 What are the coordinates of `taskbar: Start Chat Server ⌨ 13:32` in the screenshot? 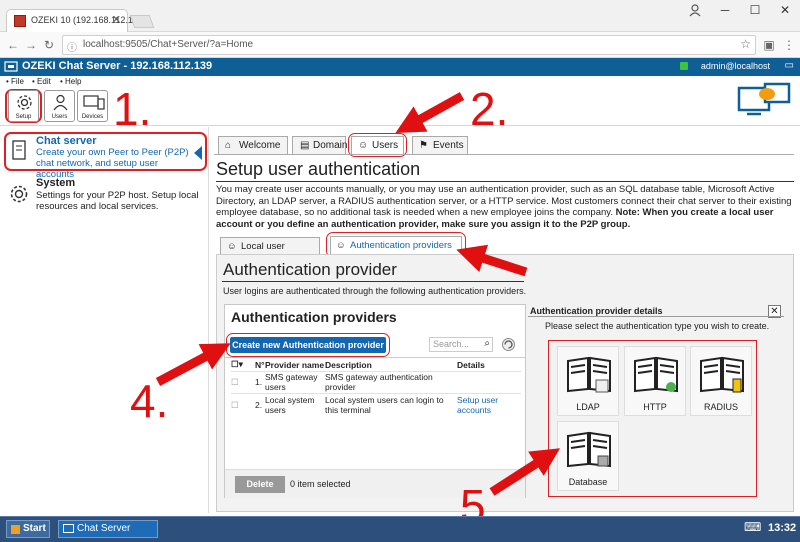 It's located at (400, 529).